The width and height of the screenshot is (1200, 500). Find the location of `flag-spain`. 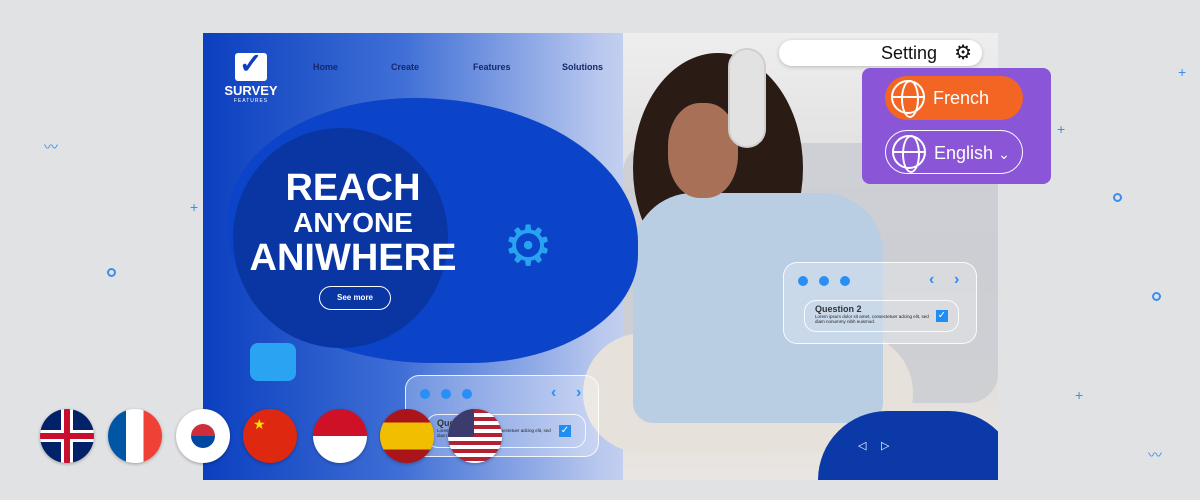

flag-spain is located at coordinates (407, 436).